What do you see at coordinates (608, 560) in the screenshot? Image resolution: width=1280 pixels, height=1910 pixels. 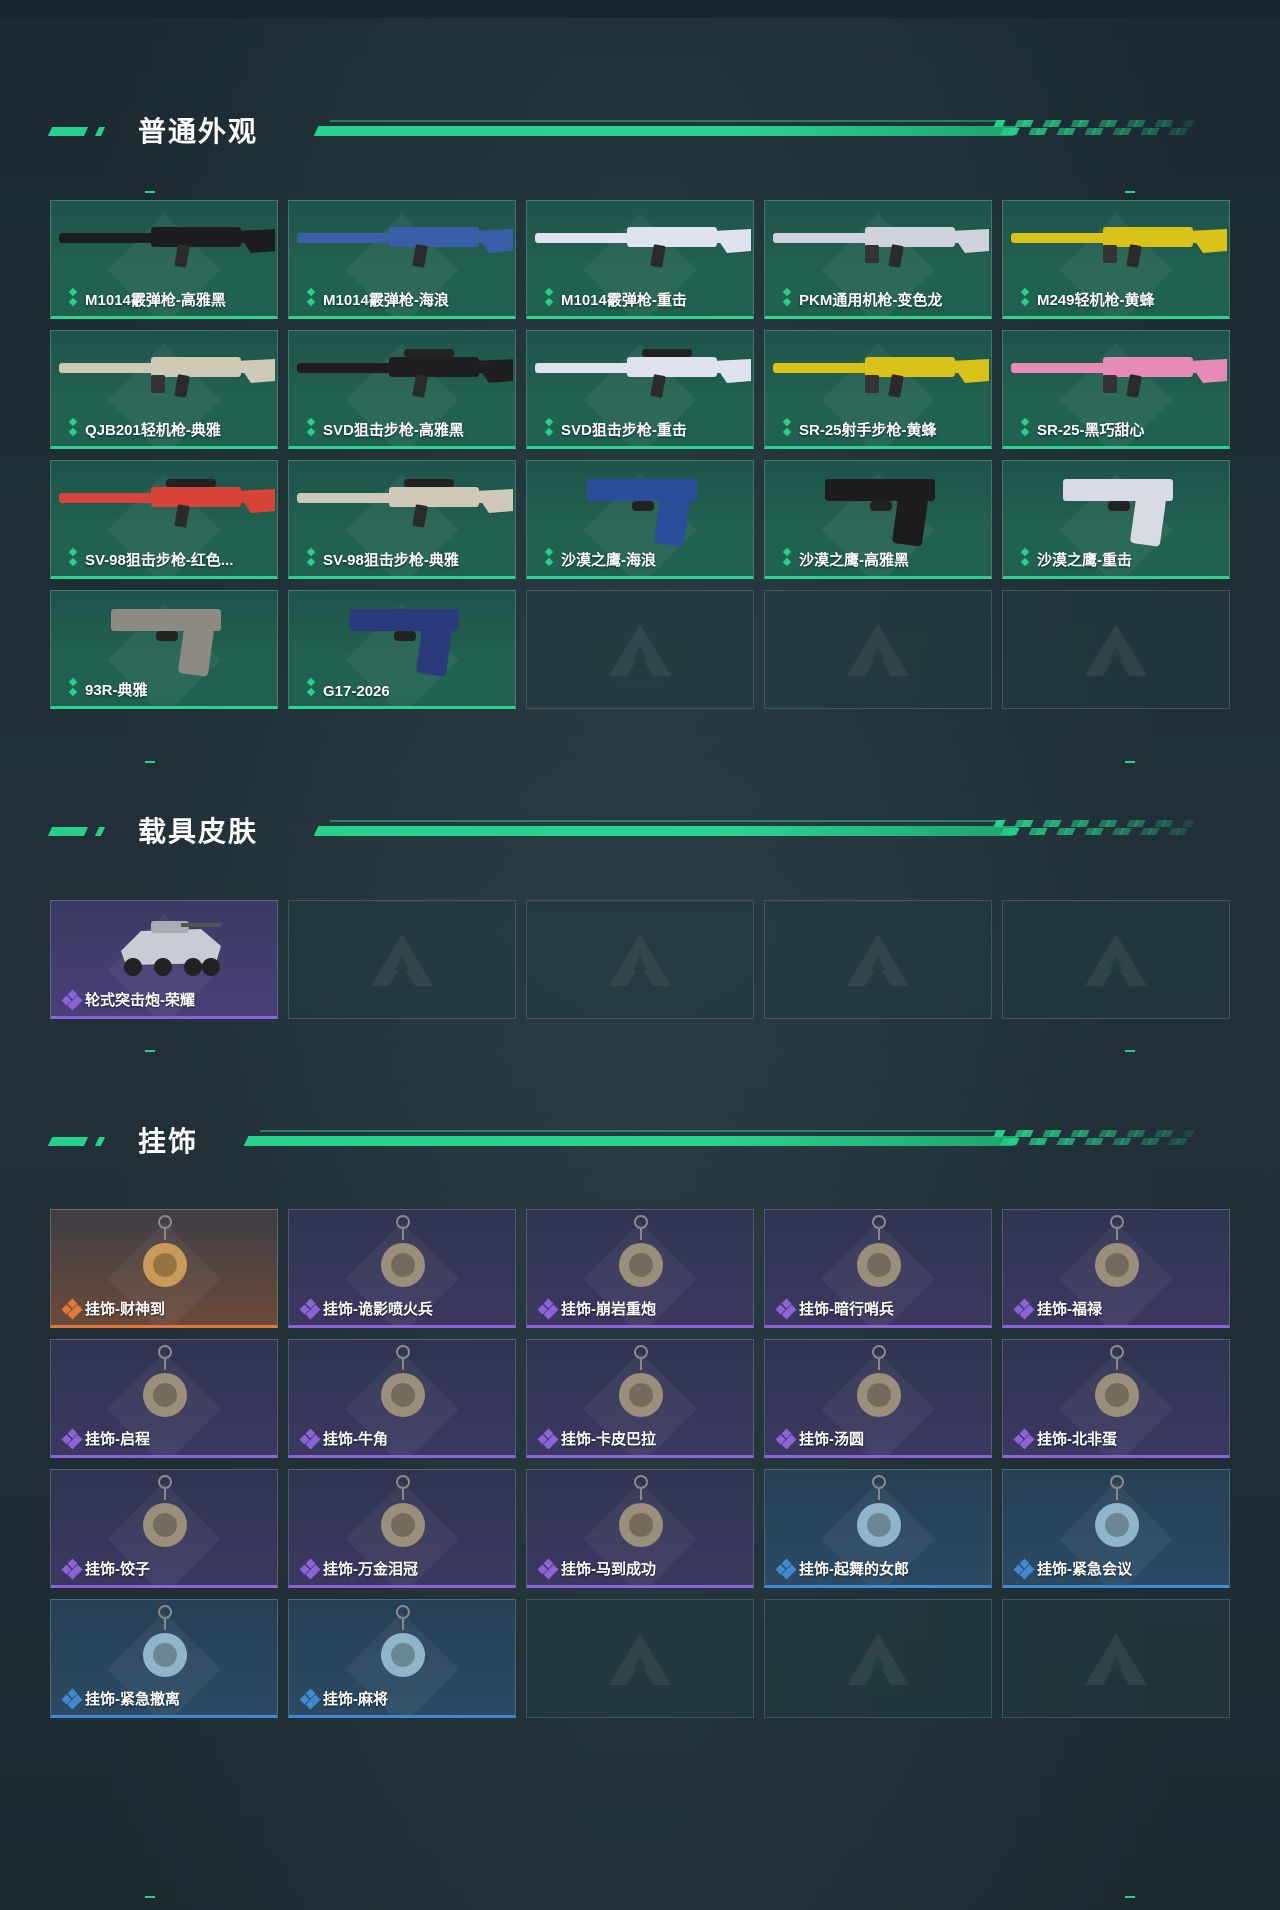 I see `card-label: 沙漠之鹰-海浪` at bounding box center [608, 560].